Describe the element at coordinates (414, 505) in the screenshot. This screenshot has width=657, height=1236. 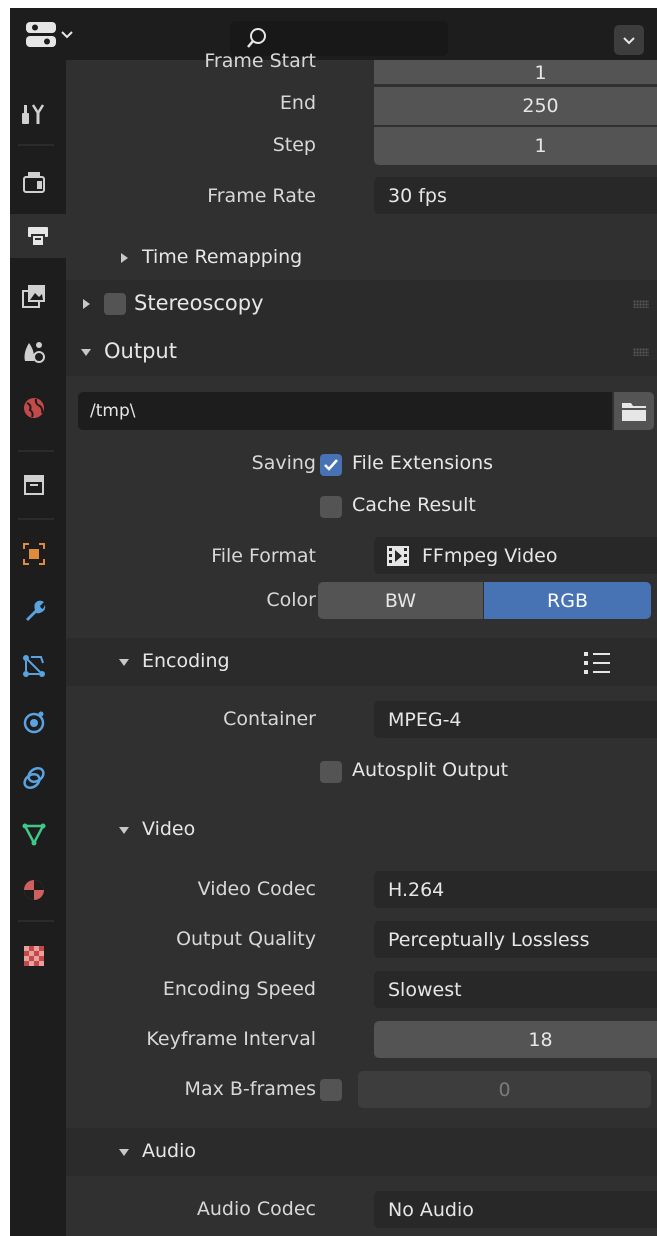
I see `cache-result-label: Cache Result` at that location.